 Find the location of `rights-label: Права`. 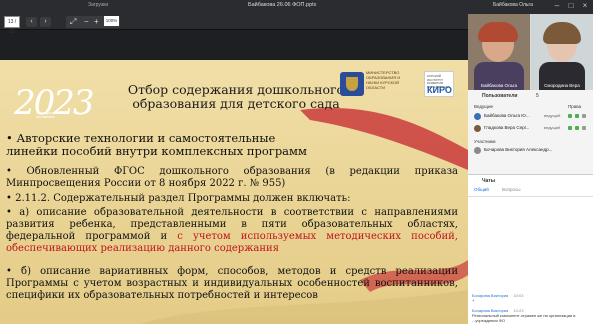

rights-label: Права is located at coordinates (575, 106).